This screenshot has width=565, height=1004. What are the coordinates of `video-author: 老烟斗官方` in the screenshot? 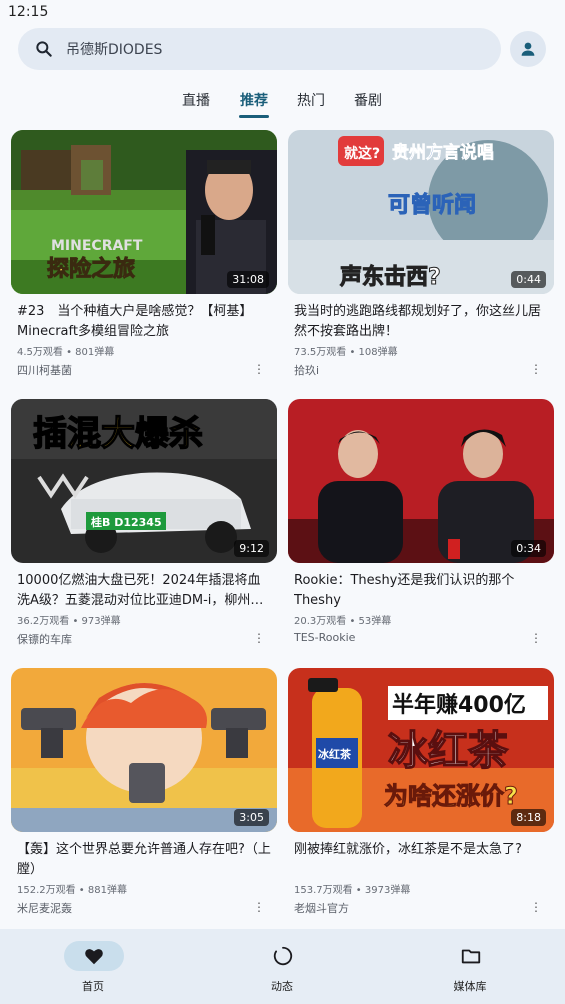 It's located at (321, 908).